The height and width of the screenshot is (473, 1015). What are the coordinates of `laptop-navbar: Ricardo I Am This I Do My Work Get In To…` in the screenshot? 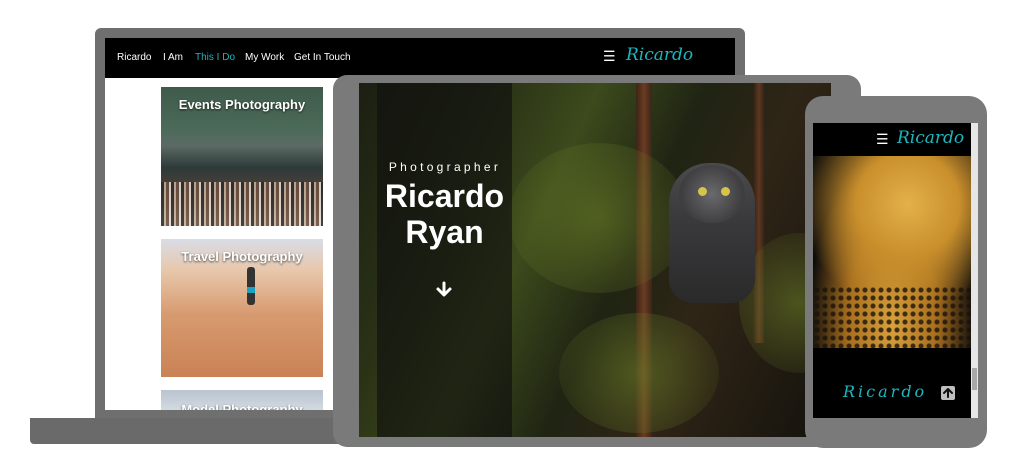 It's located at (420, 58).